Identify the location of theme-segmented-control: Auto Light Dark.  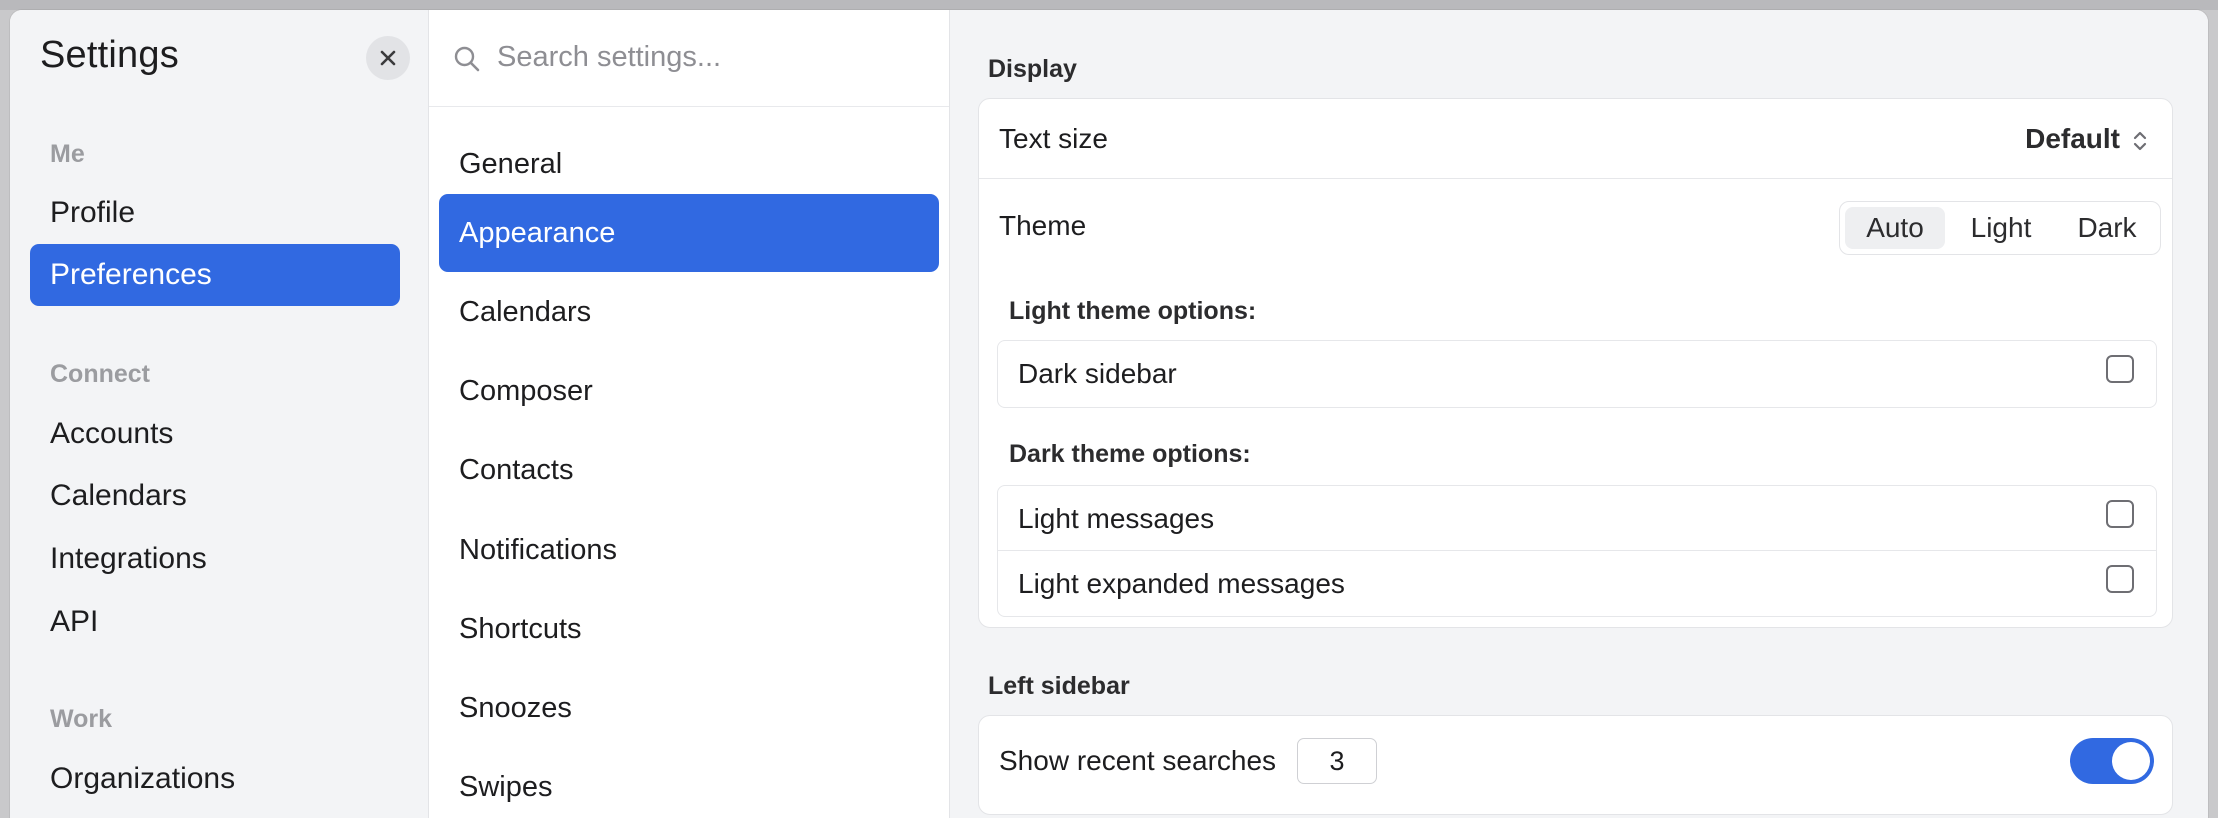
(2000, 228).